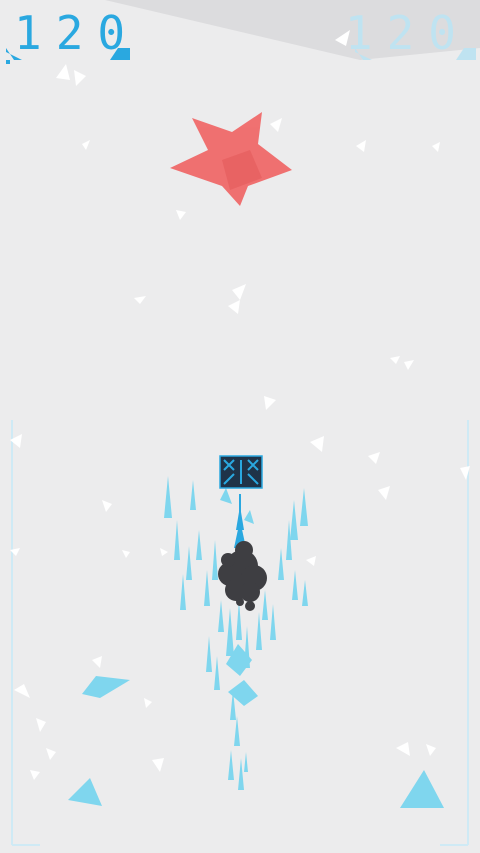 The width and height of the screenshot is (480, 853). I want to click on ice-trail, so click(236, 633).